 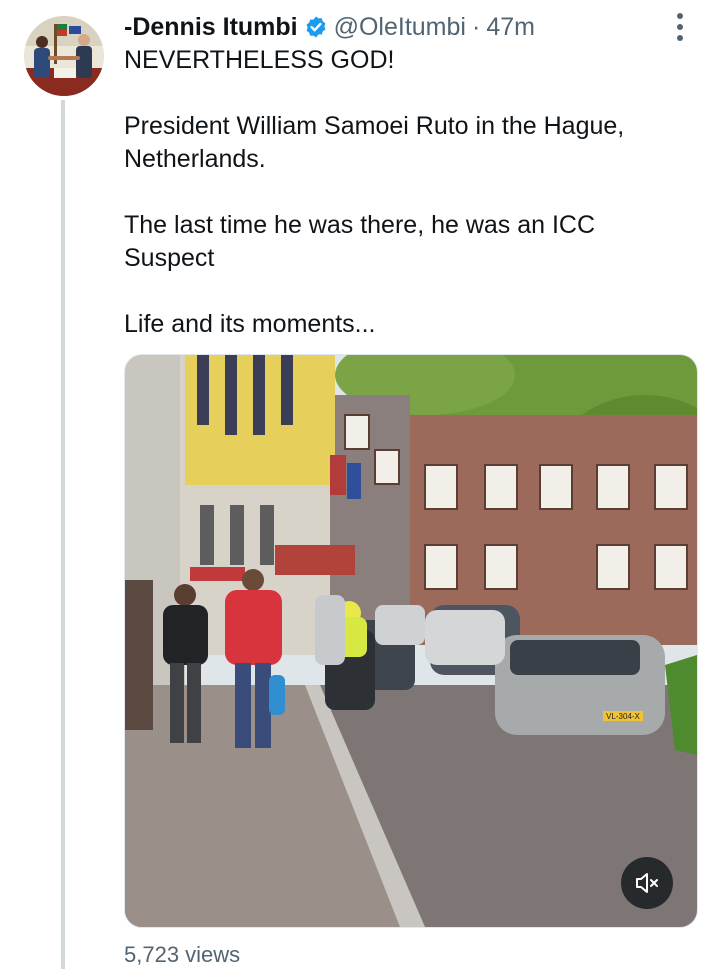 What do you see at coordinates (182, 955) in the screenshot?
I see `view-count: 5,723 views` at bounding box center [182, 955].